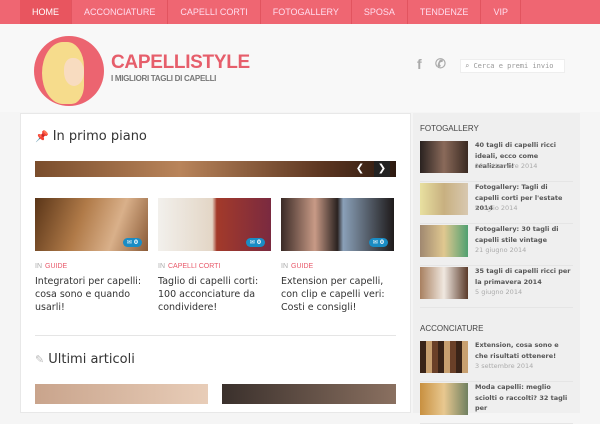 Image resolution: width=600 pixels, height=424 pixels. What do you see at coordinates (215, 169) in the screenshot?
I see `featured-slider: ❮ ❯` at bounding box center [215, 169].